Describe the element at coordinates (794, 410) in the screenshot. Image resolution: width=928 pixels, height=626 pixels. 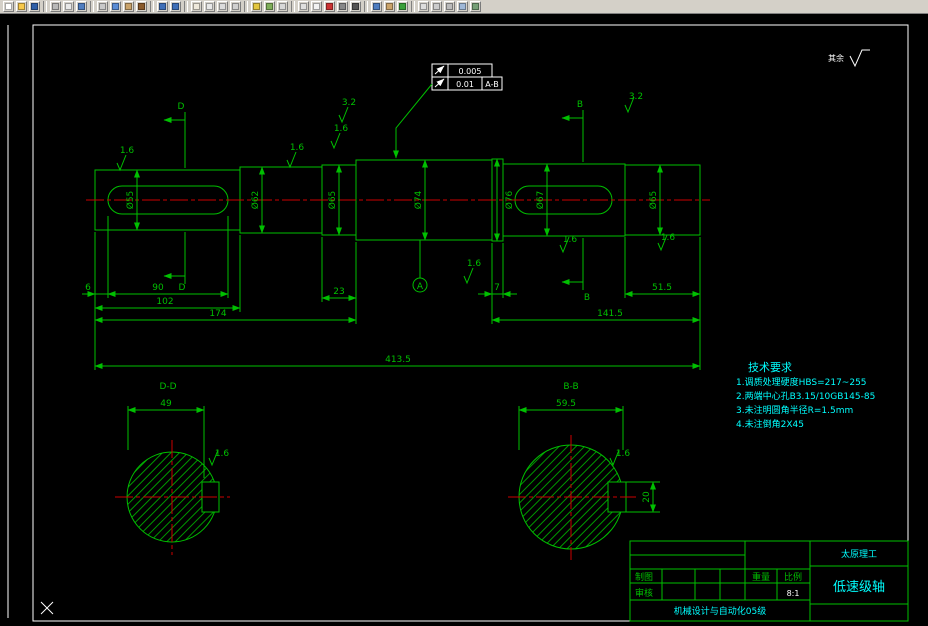
I see `tech-item: 3.未注明圆角半径R=1.5mm` at that location.